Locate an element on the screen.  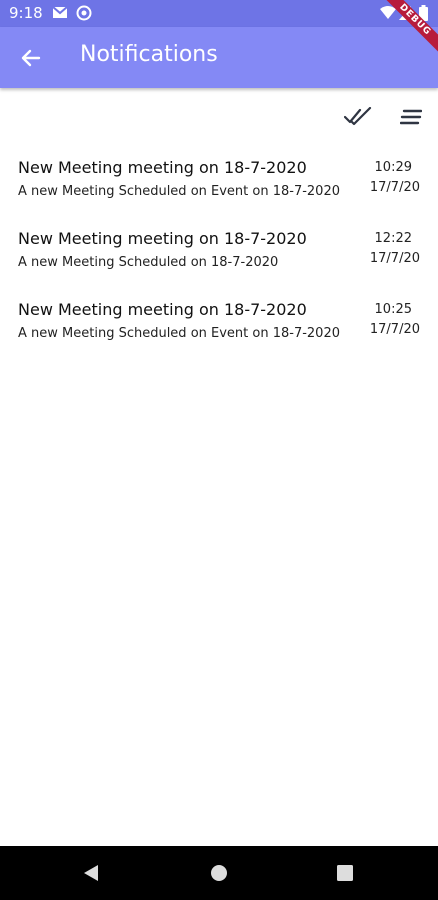
back-arrow-icon is located at coordinates (31, 58).